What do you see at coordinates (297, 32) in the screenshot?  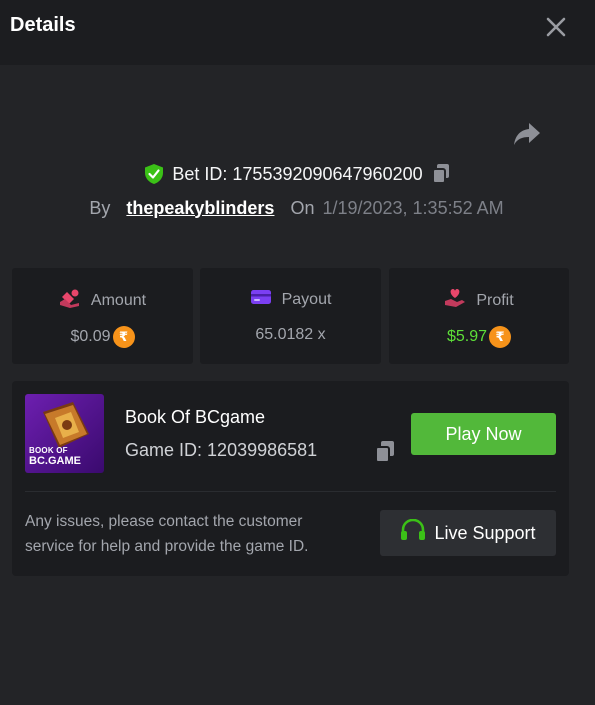 I see `modal-header: Details` at bounding box center [297, 32].